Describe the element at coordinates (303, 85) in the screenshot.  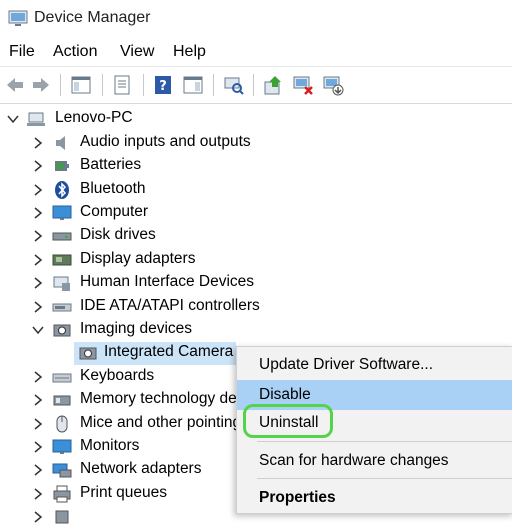
I see `disable-device-icon` at that location.